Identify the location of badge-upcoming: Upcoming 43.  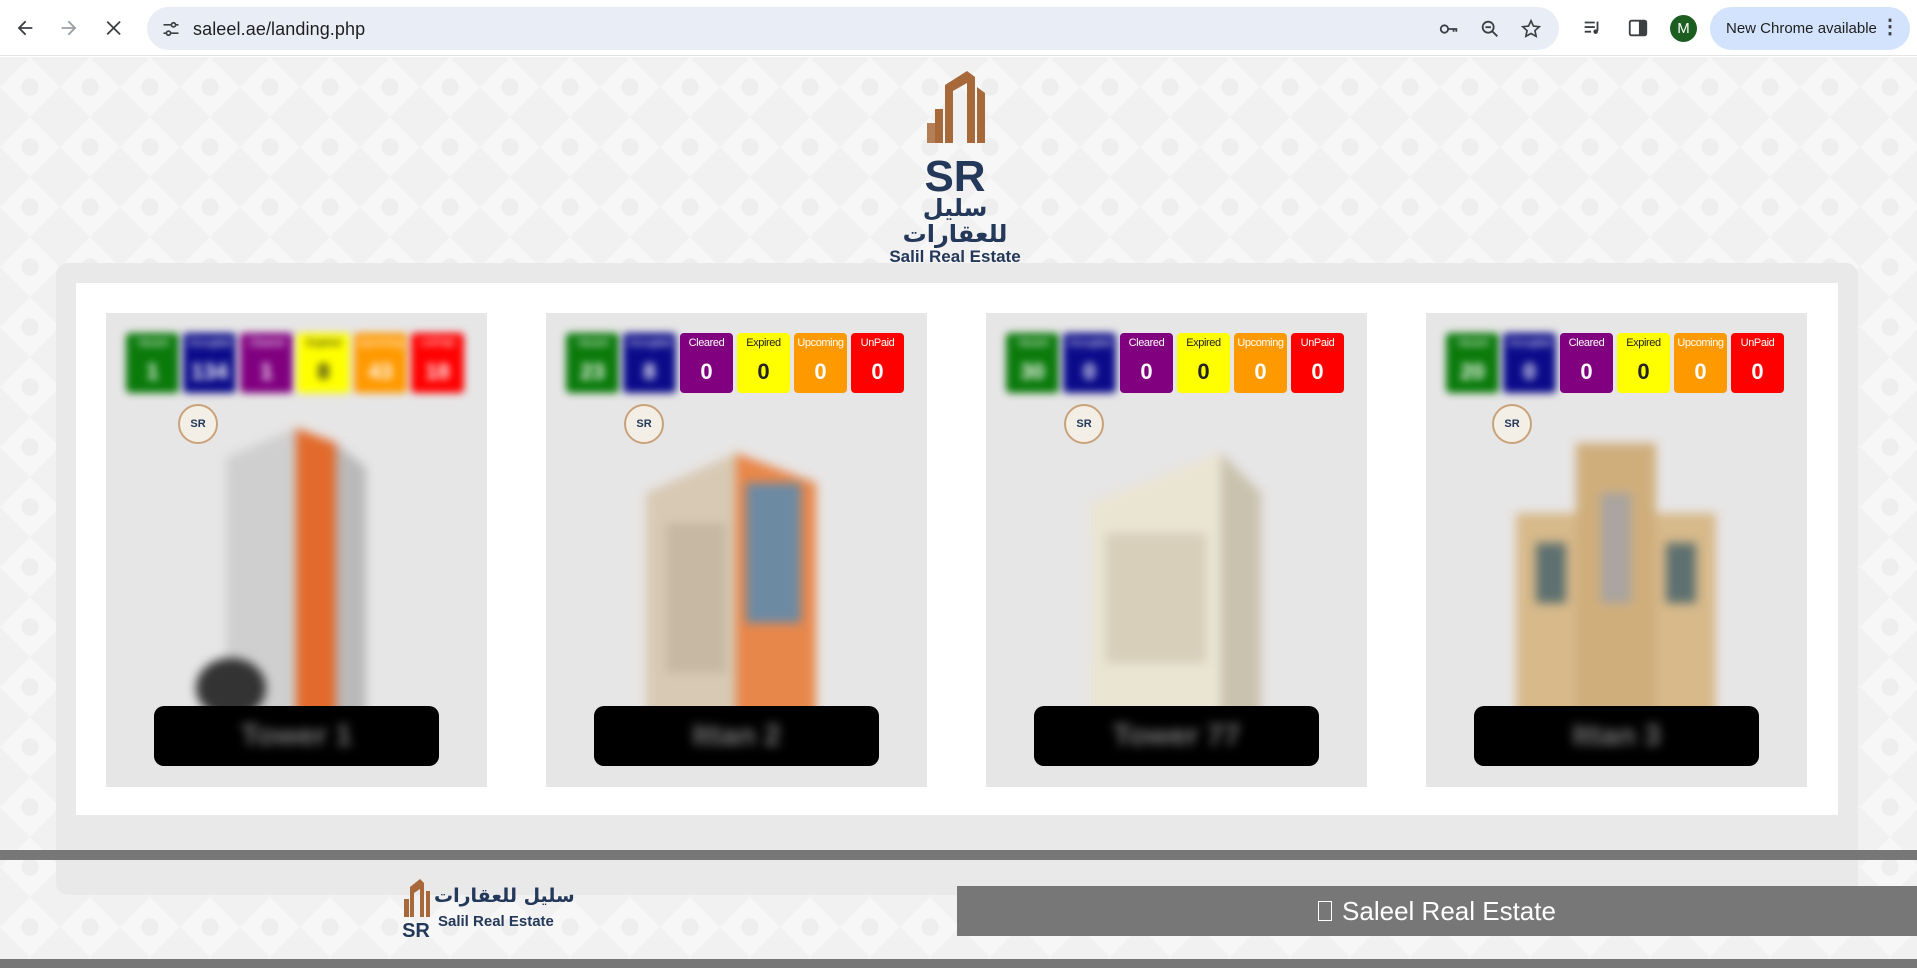
(380, 363).